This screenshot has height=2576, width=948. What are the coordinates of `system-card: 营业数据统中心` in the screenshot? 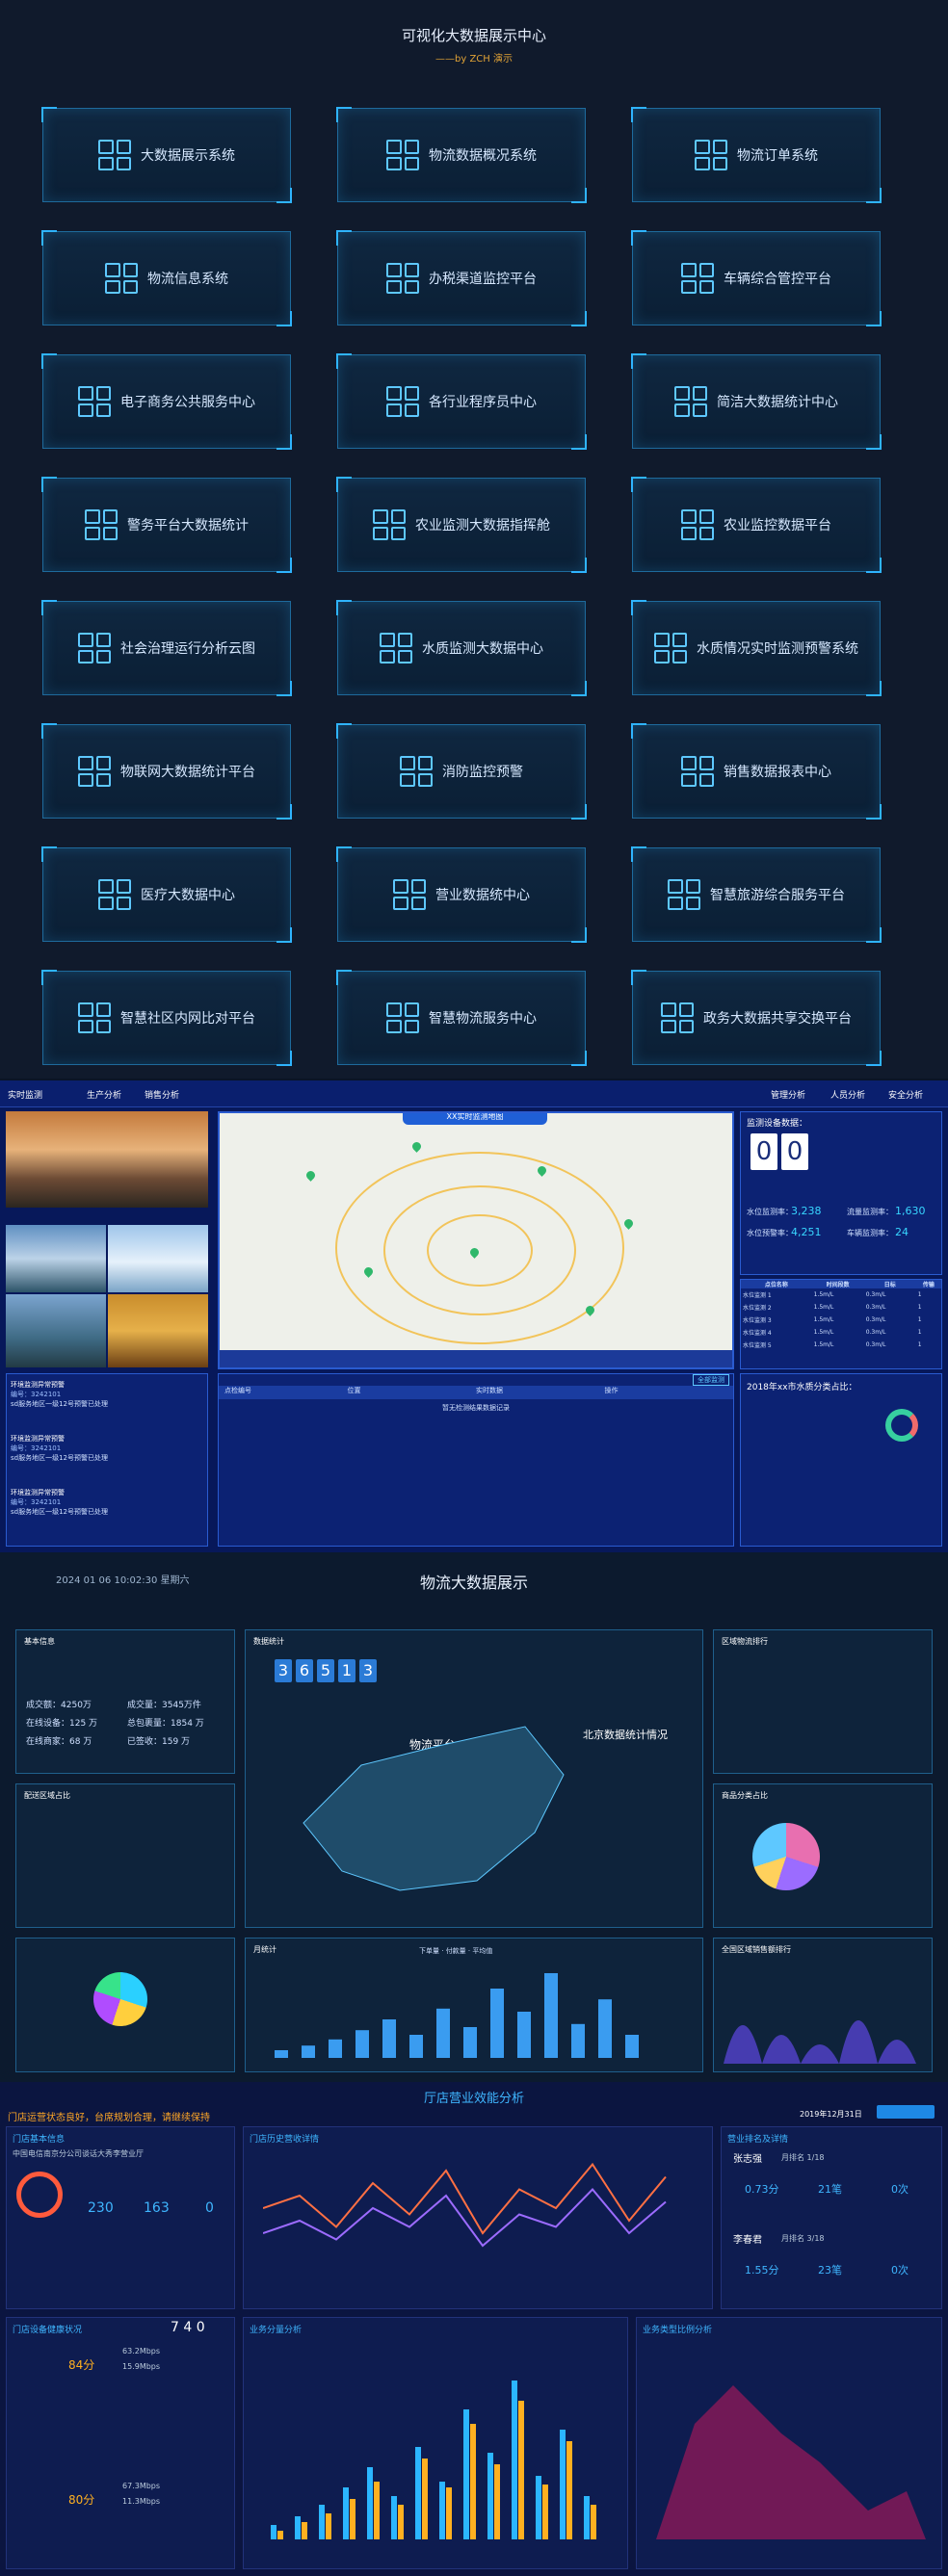 It's located at (461, 894).